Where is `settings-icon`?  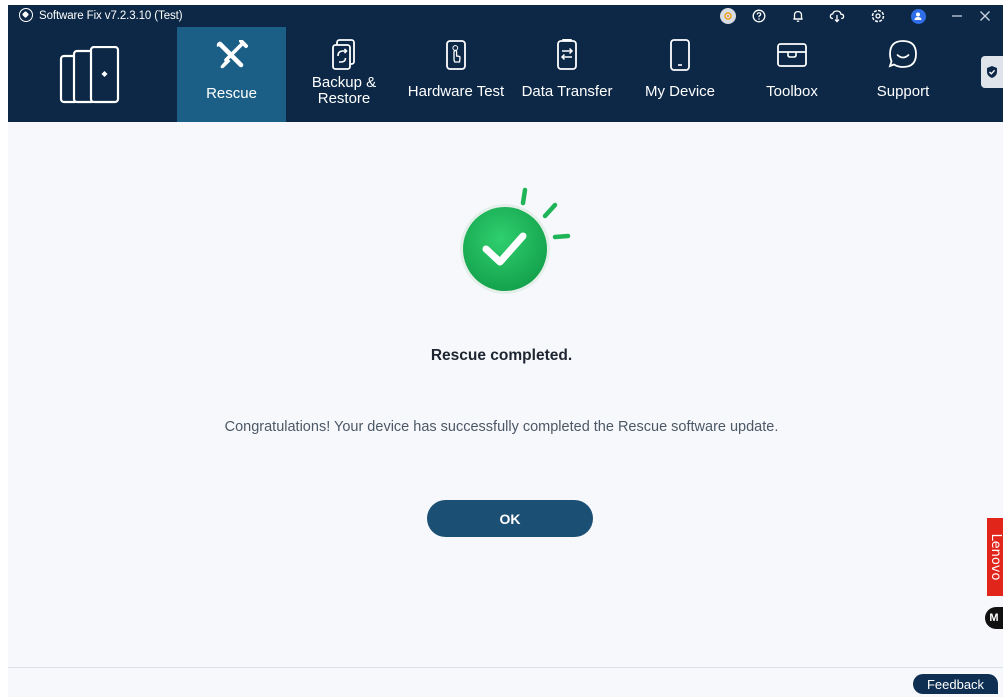 settings-icon is located at coordinates (878, 16).